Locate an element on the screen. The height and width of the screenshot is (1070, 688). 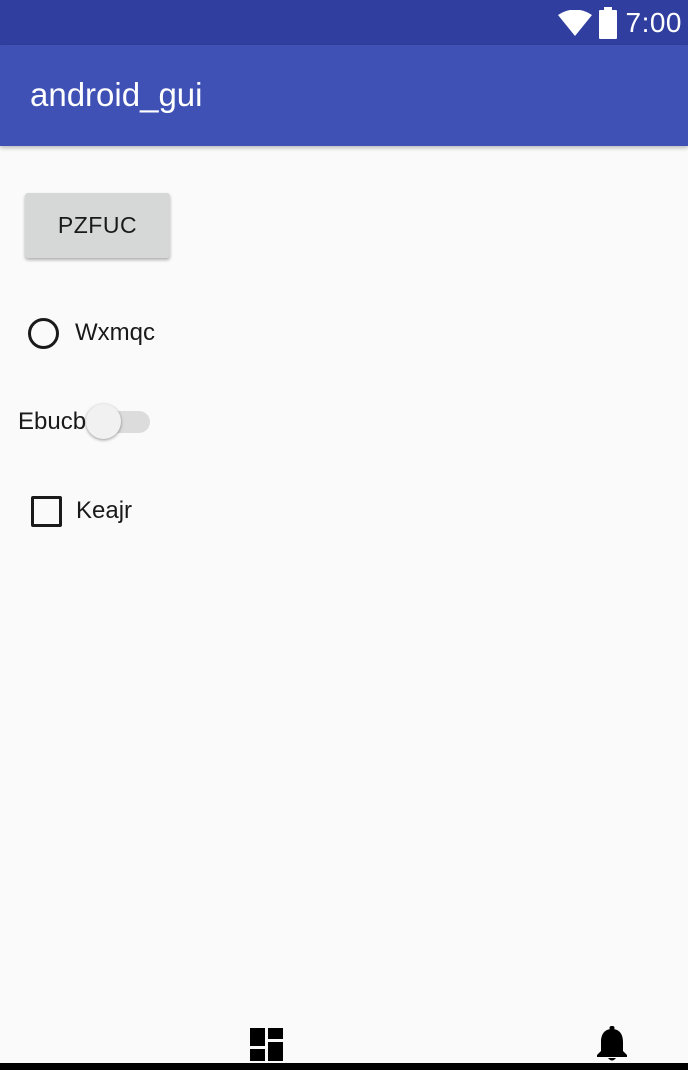
dashboard-icon is located at coordinates (266, 1044).